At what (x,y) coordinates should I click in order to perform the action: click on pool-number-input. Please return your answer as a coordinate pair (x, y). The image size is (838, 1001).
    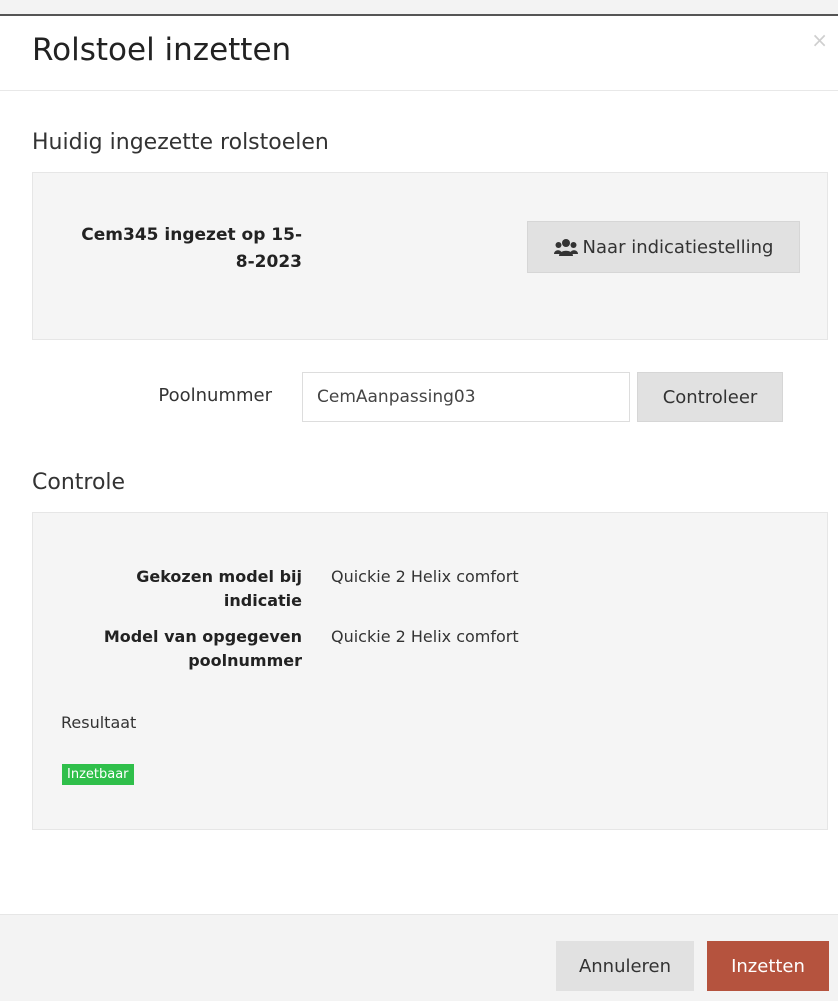
    Looking at the image, I should click on (466, 397).